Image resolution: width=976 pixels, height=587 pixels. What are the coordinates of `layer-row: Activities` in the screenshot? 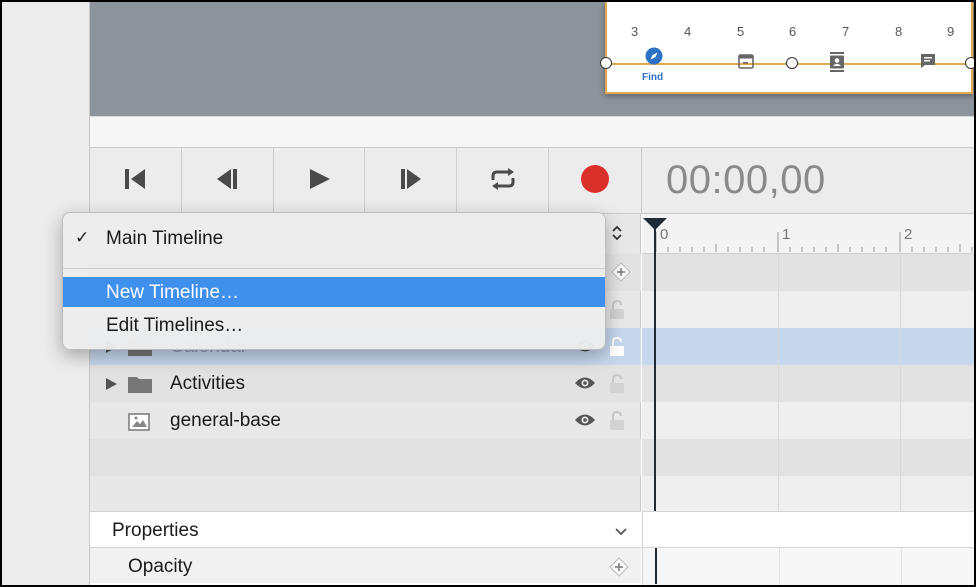 It's located at (365, 383).